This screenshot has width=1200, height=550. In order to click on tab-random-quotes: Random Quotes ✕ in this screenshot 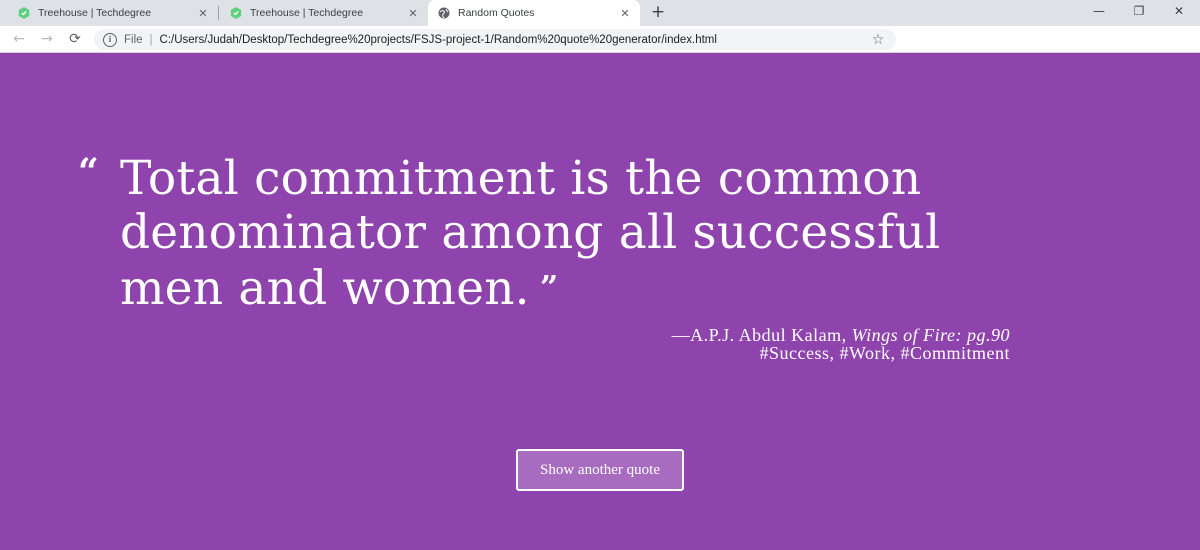, I will do `click(534, 13)`.